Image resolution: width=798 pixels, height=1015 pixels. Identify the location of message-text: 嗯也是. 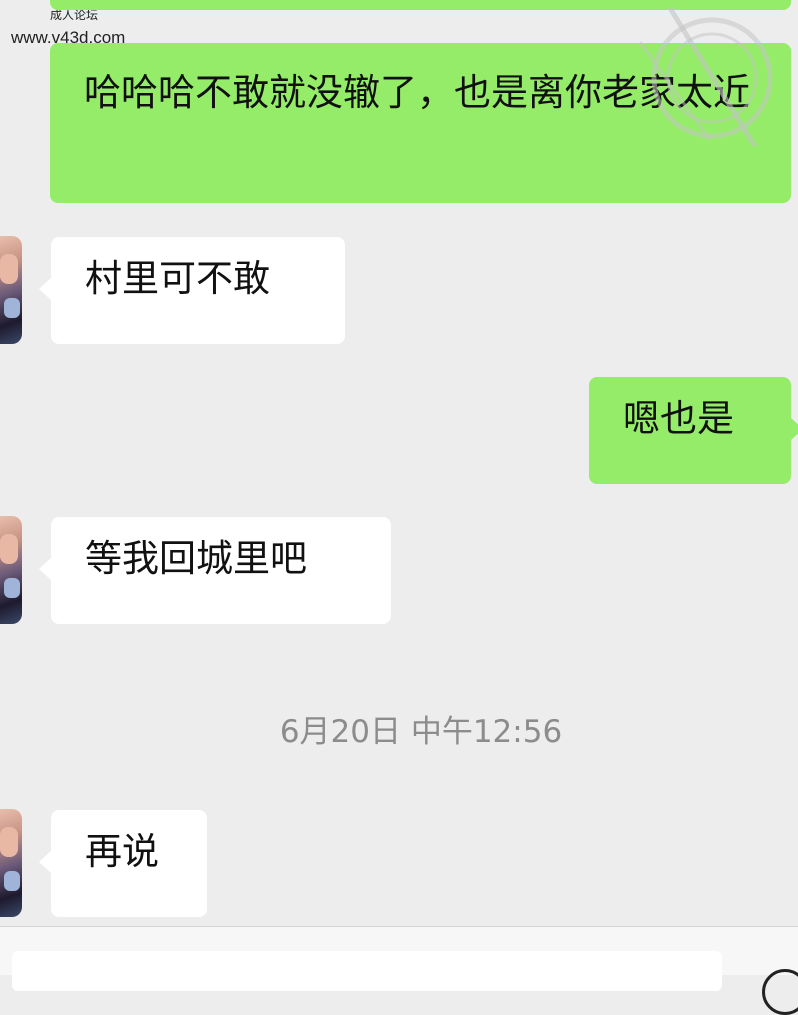
(678, 418).